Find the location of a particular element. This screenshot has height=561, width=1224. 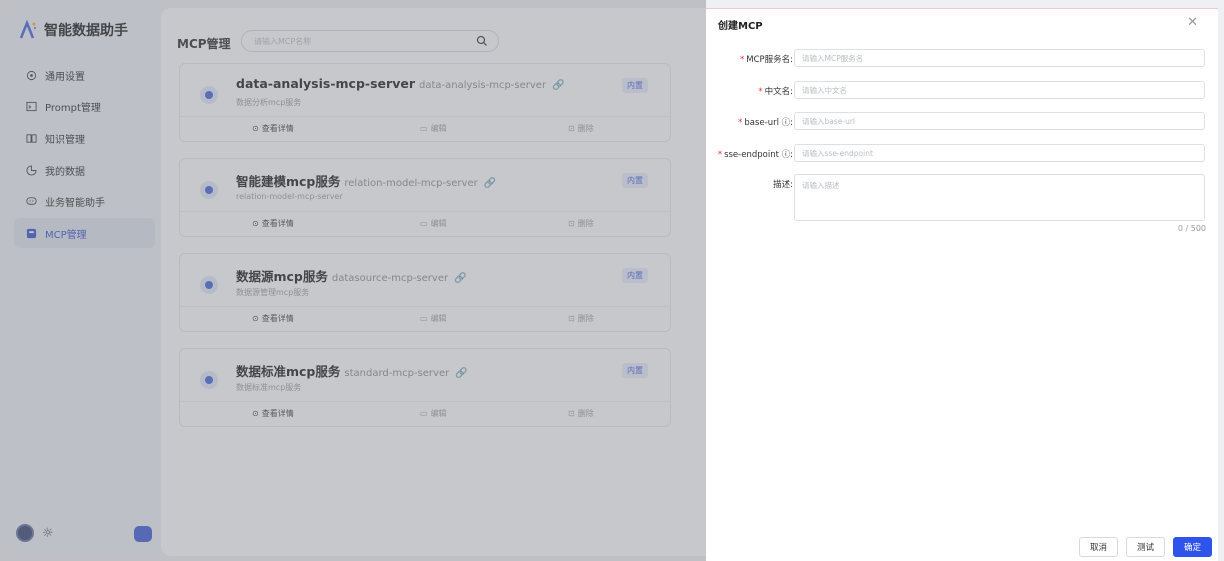

form-row-sse-endpoint: * sse-endpoint ⓘ: is located at coordinates (962, 153).